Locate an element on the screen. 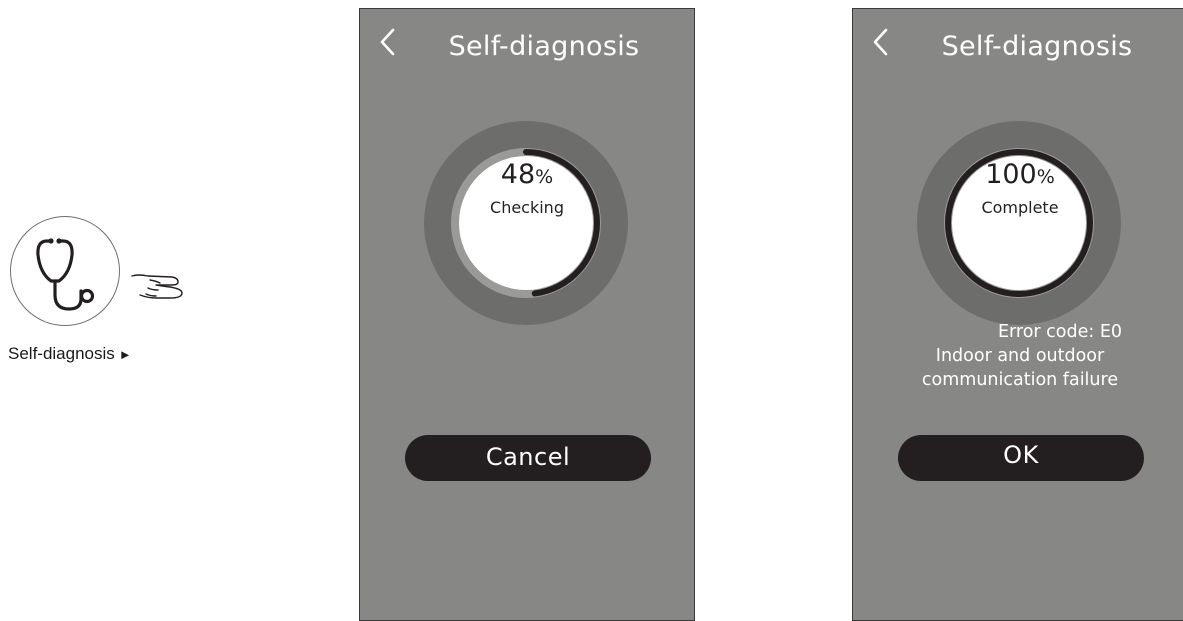 This screenshot has height=621, width=1183. stethoscope-icon is located at coordinates (65, 274).